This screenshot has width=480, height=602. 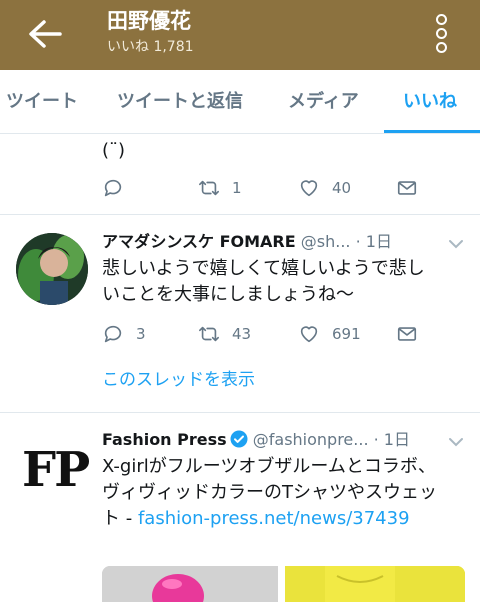 I want to click on more-options-icon, so click(x=442, y=34).